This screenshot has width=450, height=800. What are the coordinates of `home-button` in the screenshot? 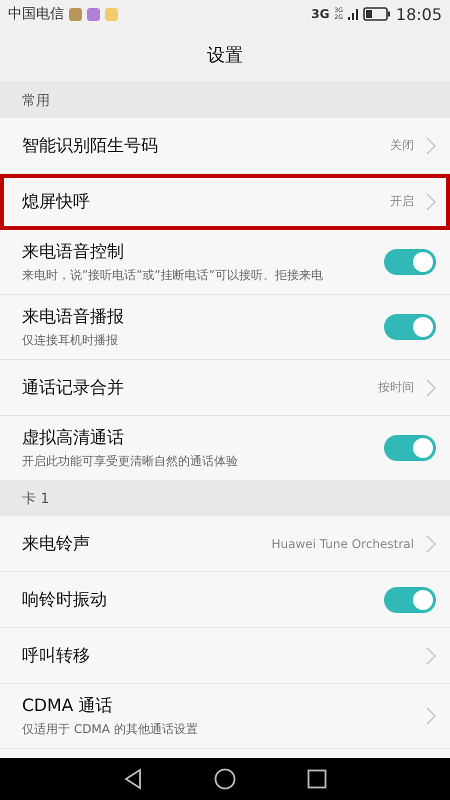 It's located at (225, 779).